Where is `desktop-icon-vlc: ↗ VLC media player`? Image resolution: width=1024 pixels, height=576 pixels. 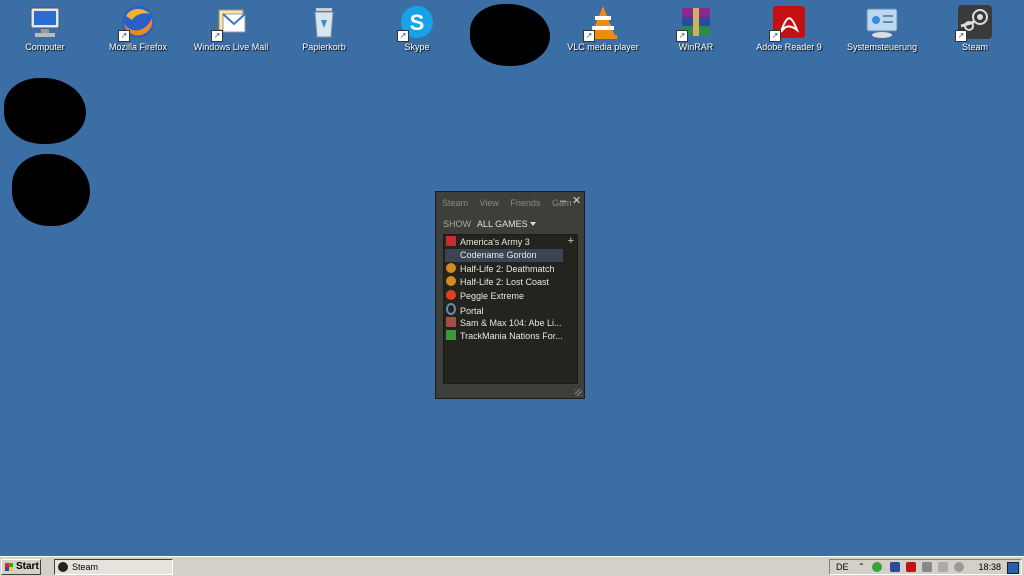
desktop-icon-vlc: ↗ VLC media player is located at coordinates (603, 28).